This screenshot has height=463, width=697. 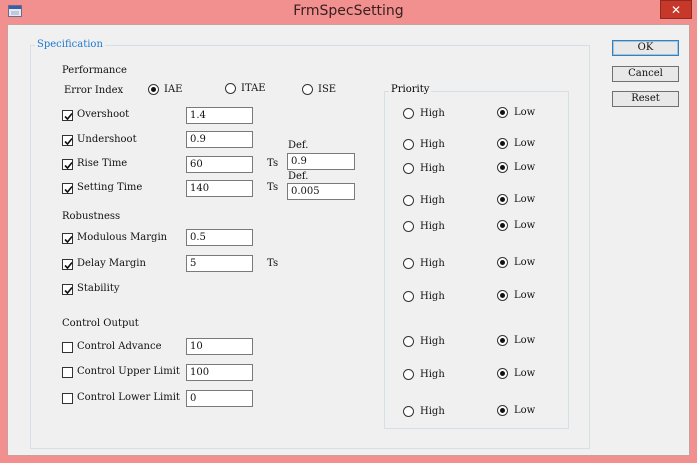 I want to click on overshoot-input: 1.4, so click(x=219, y=115).